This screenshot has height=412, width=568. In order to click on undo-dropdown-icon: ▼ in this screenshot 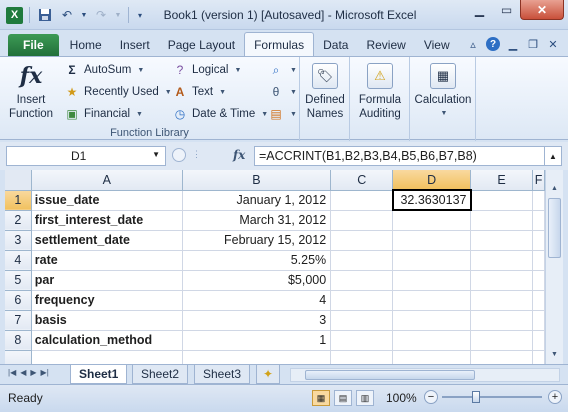, I will do `click(84, 15)`.